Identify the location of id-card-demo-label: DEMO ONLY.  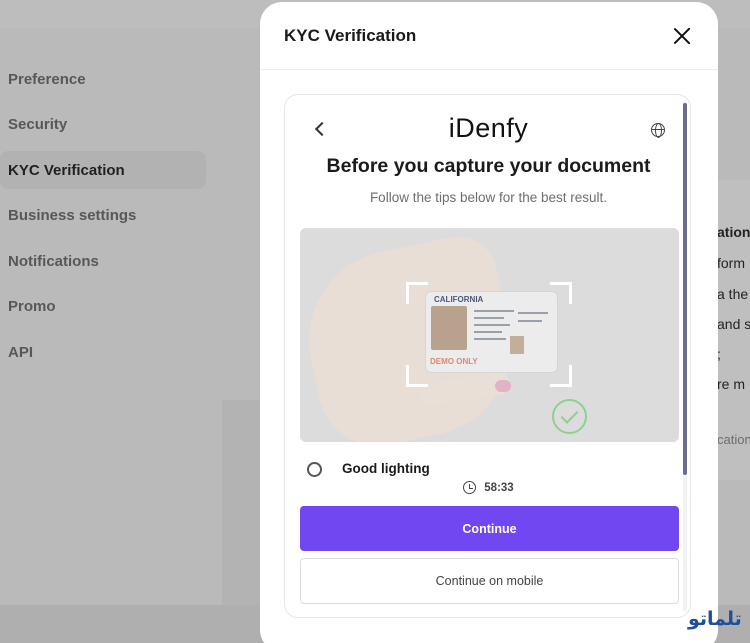
(454, 361).